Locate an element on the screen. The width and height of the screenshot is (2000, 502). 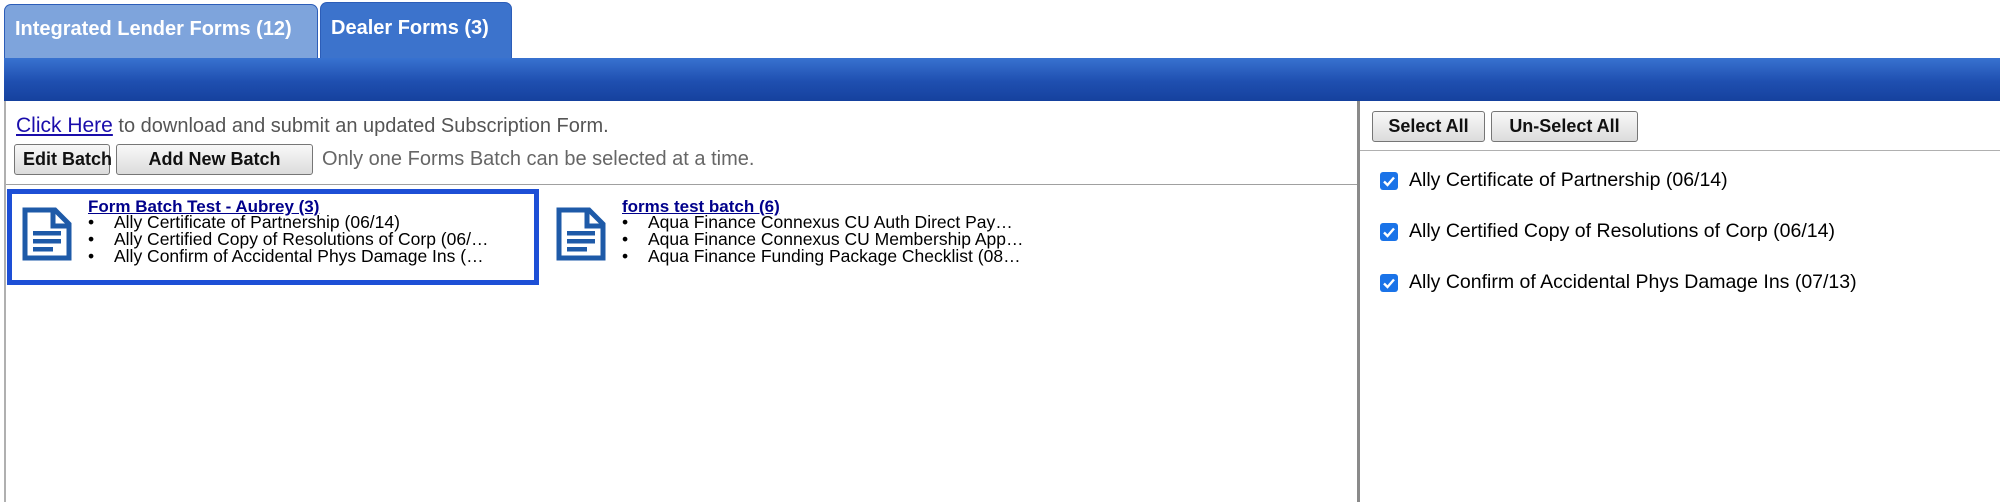
select-all-button: Select All is located at coordinates (1428, 126).